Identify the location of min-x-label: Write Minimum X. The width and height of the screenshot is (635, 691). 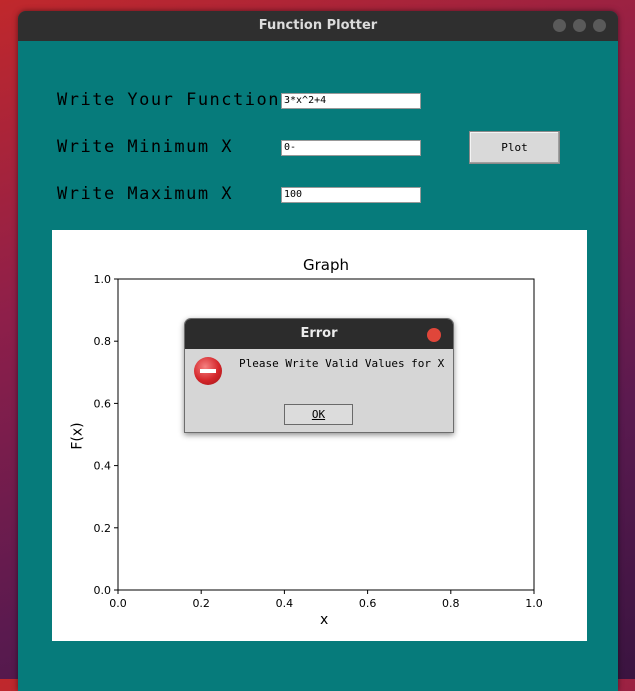
(145, 147).